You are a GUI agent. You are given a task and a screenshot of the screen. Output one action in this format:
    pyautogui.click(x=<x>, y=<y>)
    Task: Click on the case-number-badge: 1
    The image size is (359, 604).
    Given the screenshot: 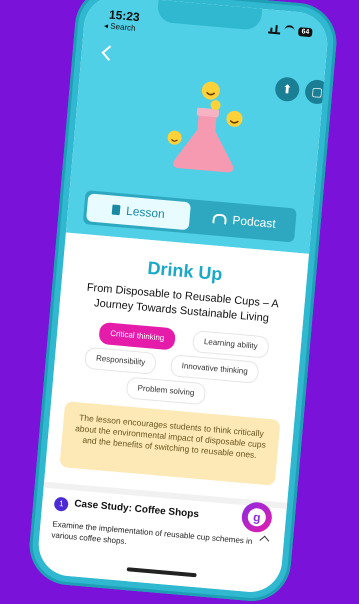 What is the action you would take?
    pyautogui.click(x=61, y=504)
    